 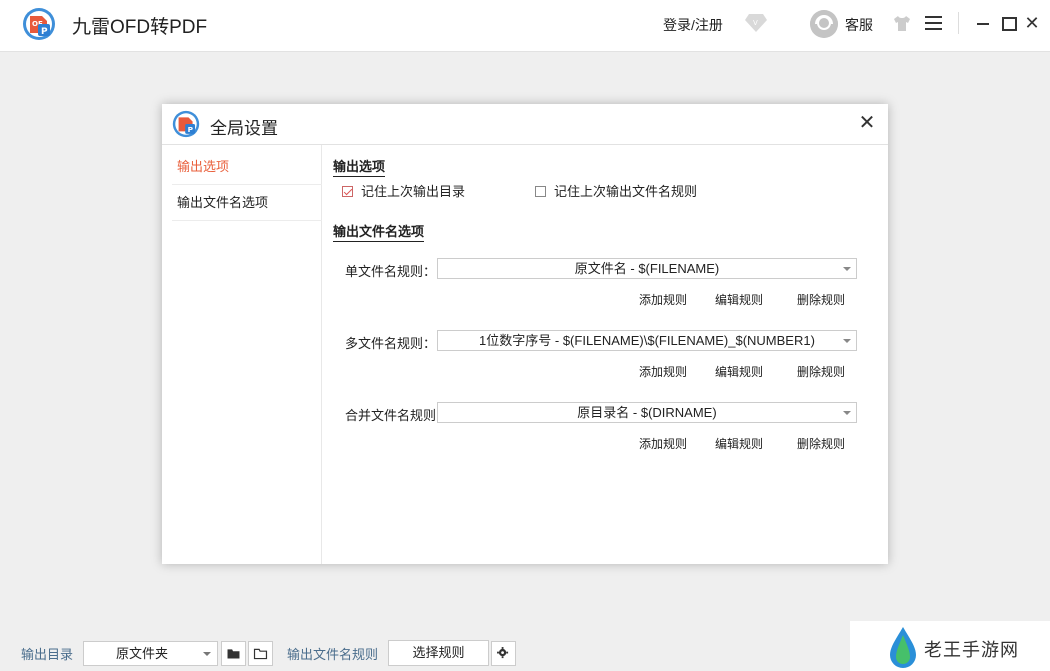 What do you see at coordinates (983, 23) in the screenshot?
I see `minimize-button` at bounding box center [983, 23].